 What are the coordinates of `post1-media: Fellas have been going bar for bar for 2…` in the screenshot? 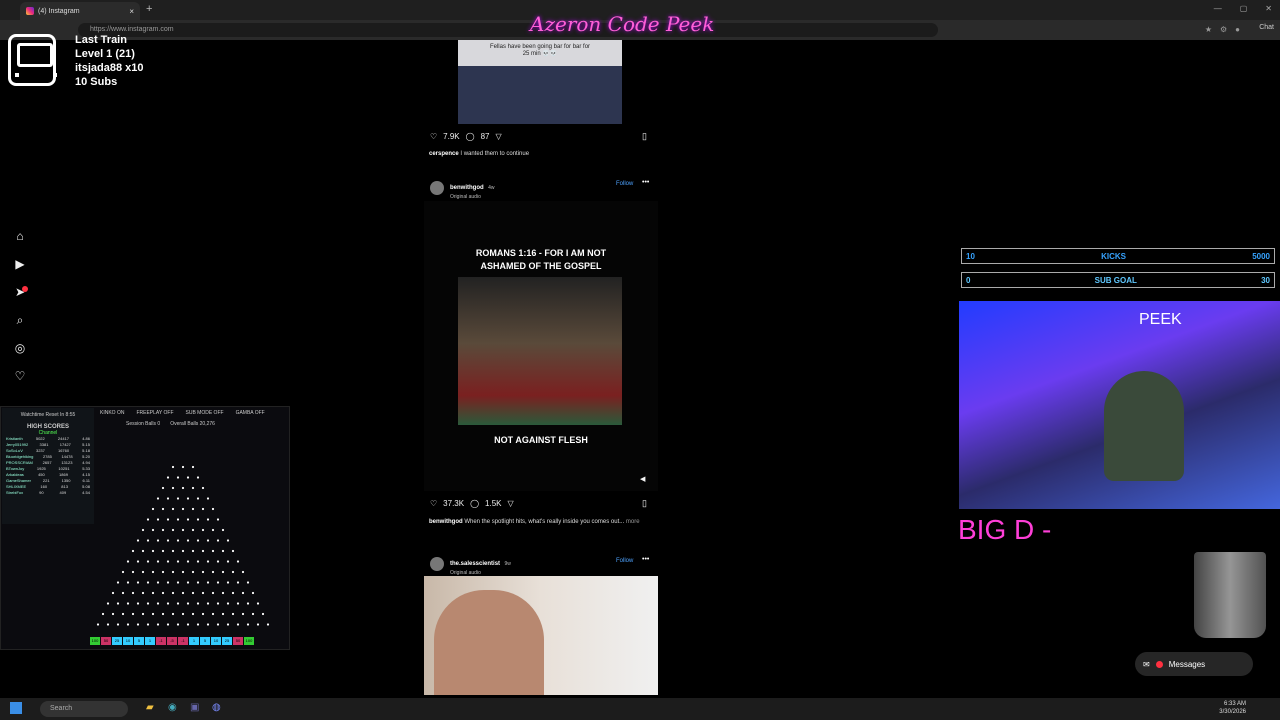 It's located at (540, 82).